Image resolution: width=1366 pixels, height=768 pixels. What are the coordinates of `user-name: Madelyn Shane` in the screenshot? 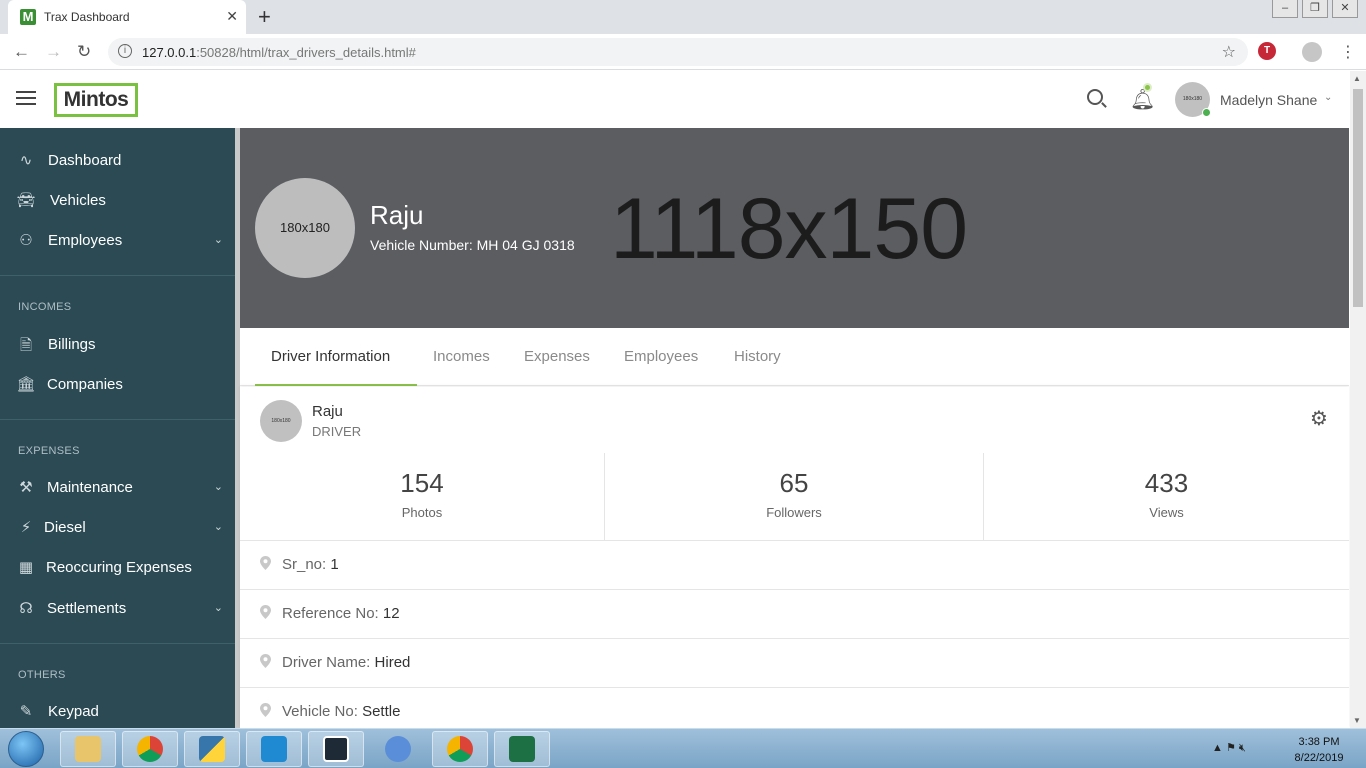 It's located at (1268, 100).